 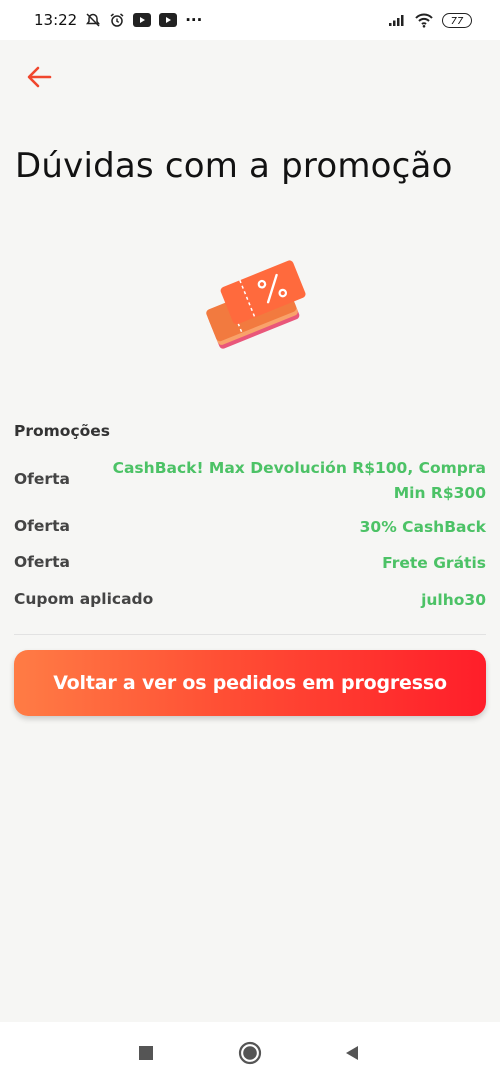 What do you see at coordinates (424, 20) in the screenshot?
I see `wifi-icon` at bounding box center [424, 20].